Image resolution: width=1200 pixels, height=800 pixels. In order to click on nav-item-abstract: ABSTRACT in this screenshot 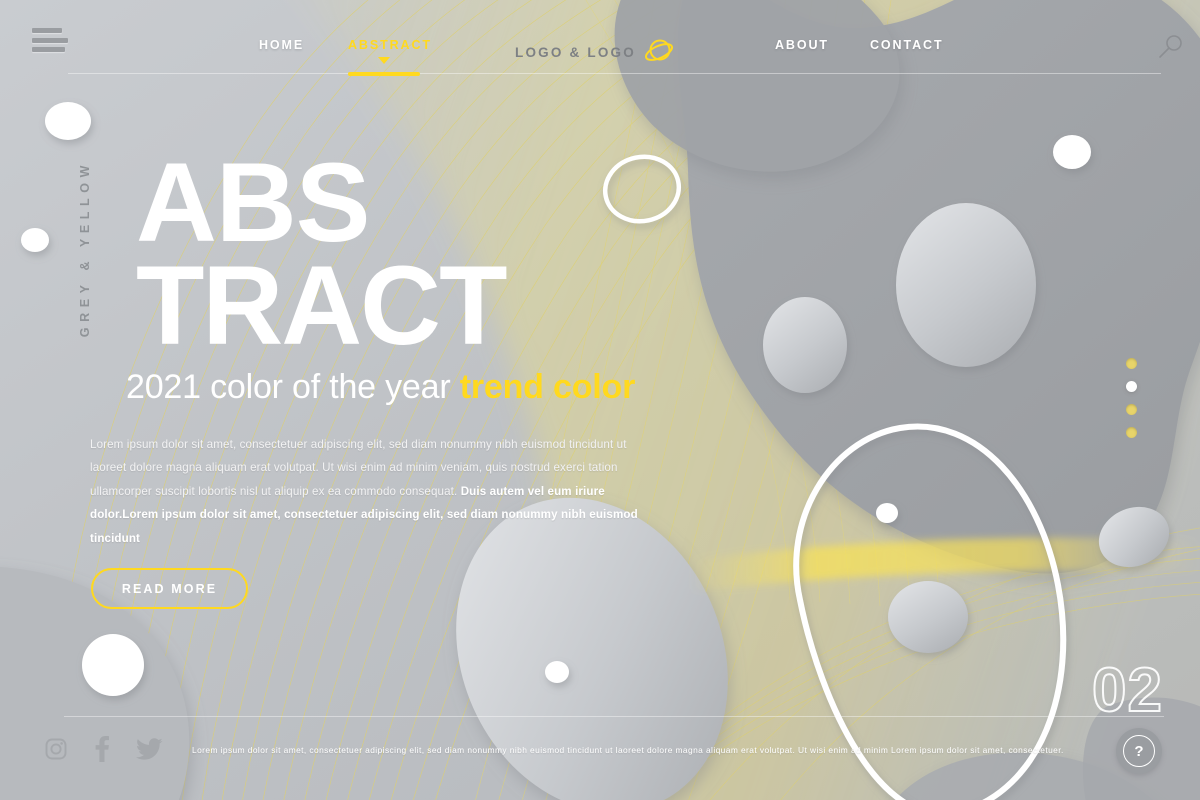, I will do `click(390, 45)`.